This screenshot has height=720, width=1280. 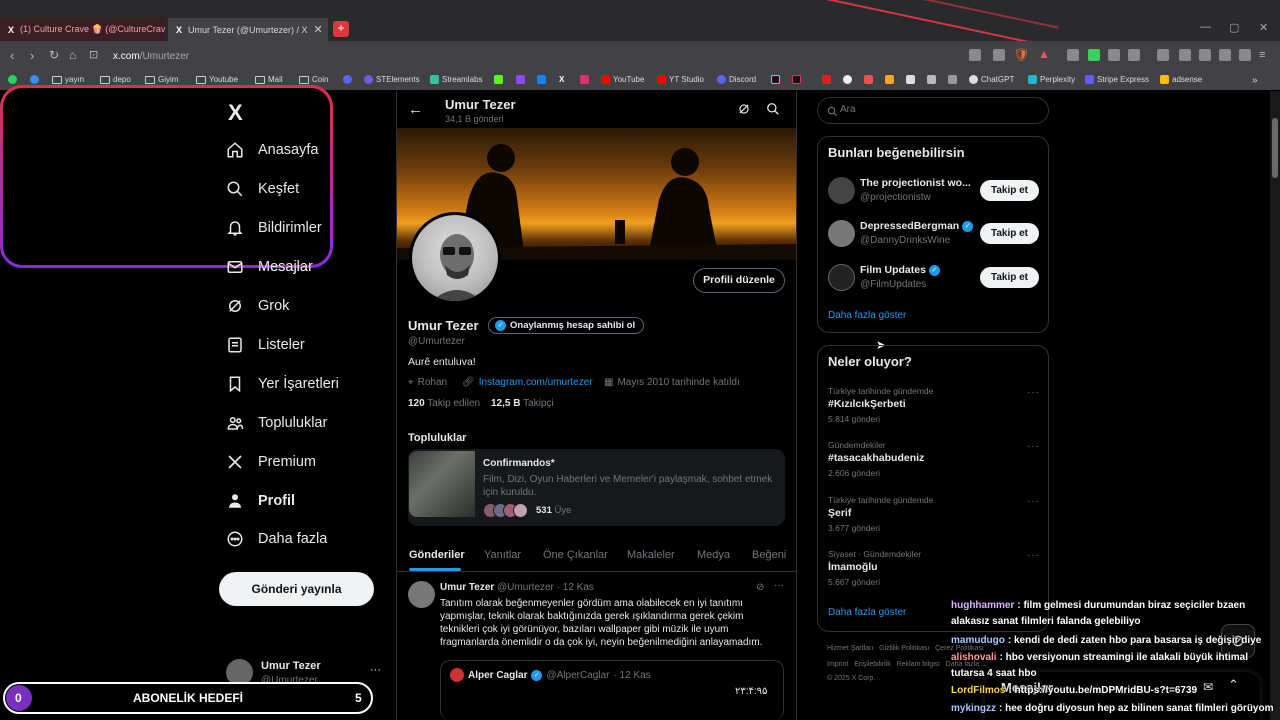 What do you see at coordinates (1205, 55) in the screenshot?
I see `wallet-icon` at bounding box center [1205, 55].